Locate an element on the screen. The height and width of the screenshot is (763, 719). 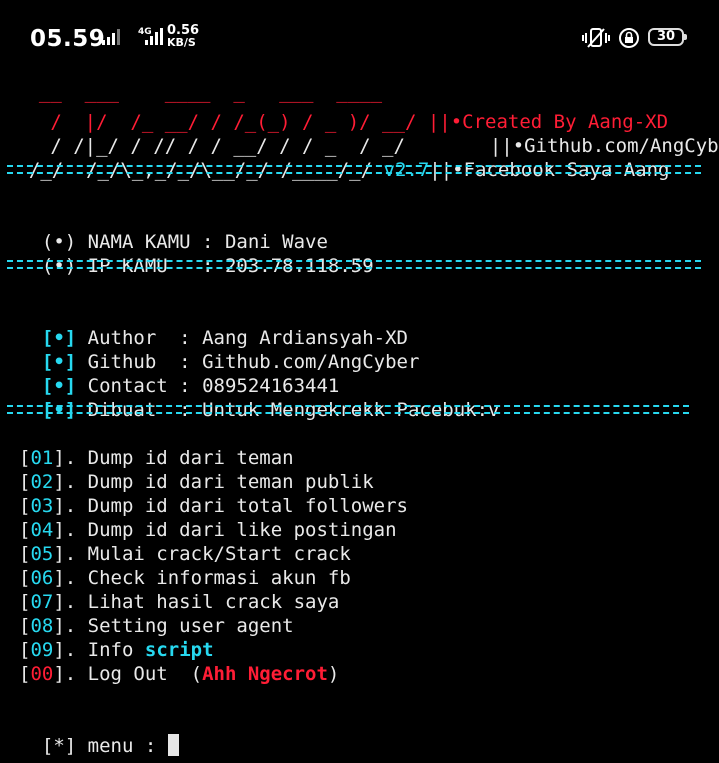
menu-item-00-highlight: Ahh Ngecrot is located at coordinates (265, 674).